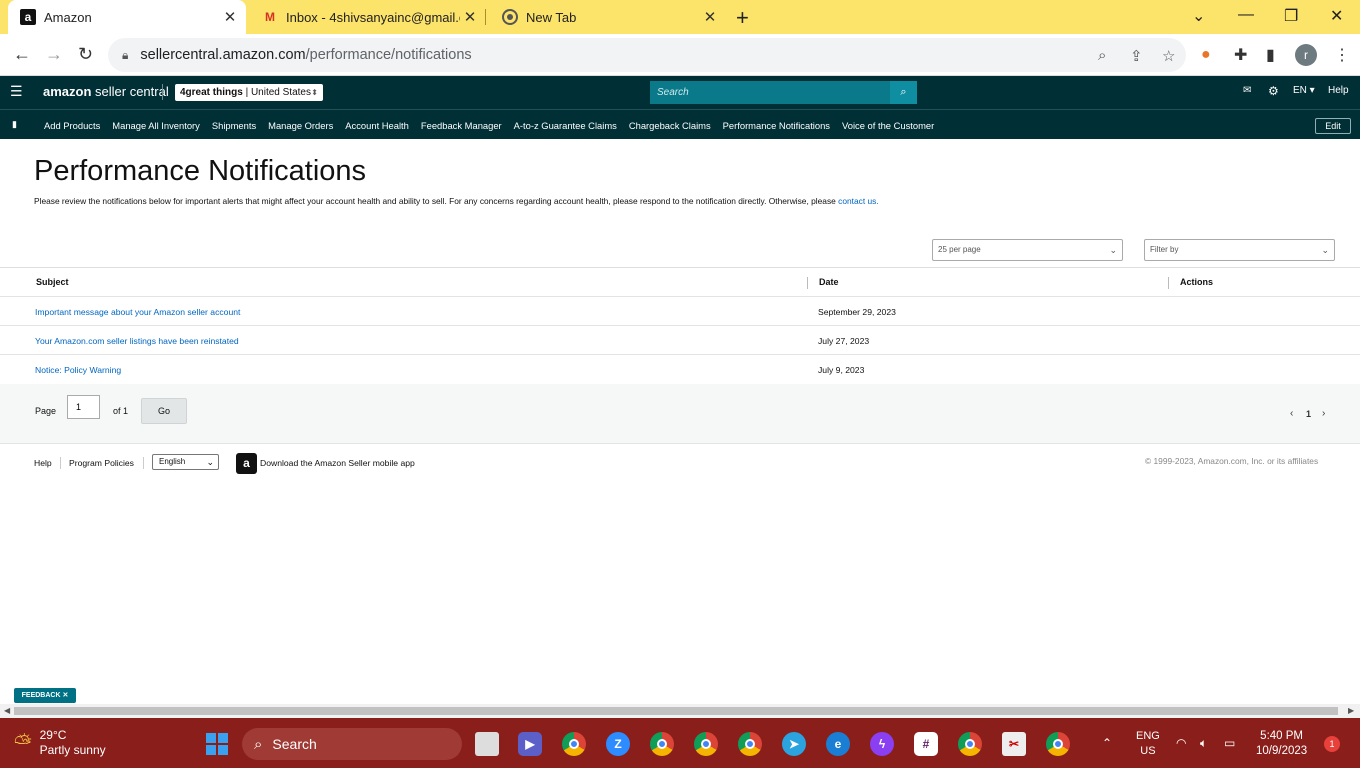 This screenshot has width=1360, height=768. Describe the element at coordinates (337, 463) in the screenshot. I see `download-app-link: Download the Amazon Seller mobile app` at that location.